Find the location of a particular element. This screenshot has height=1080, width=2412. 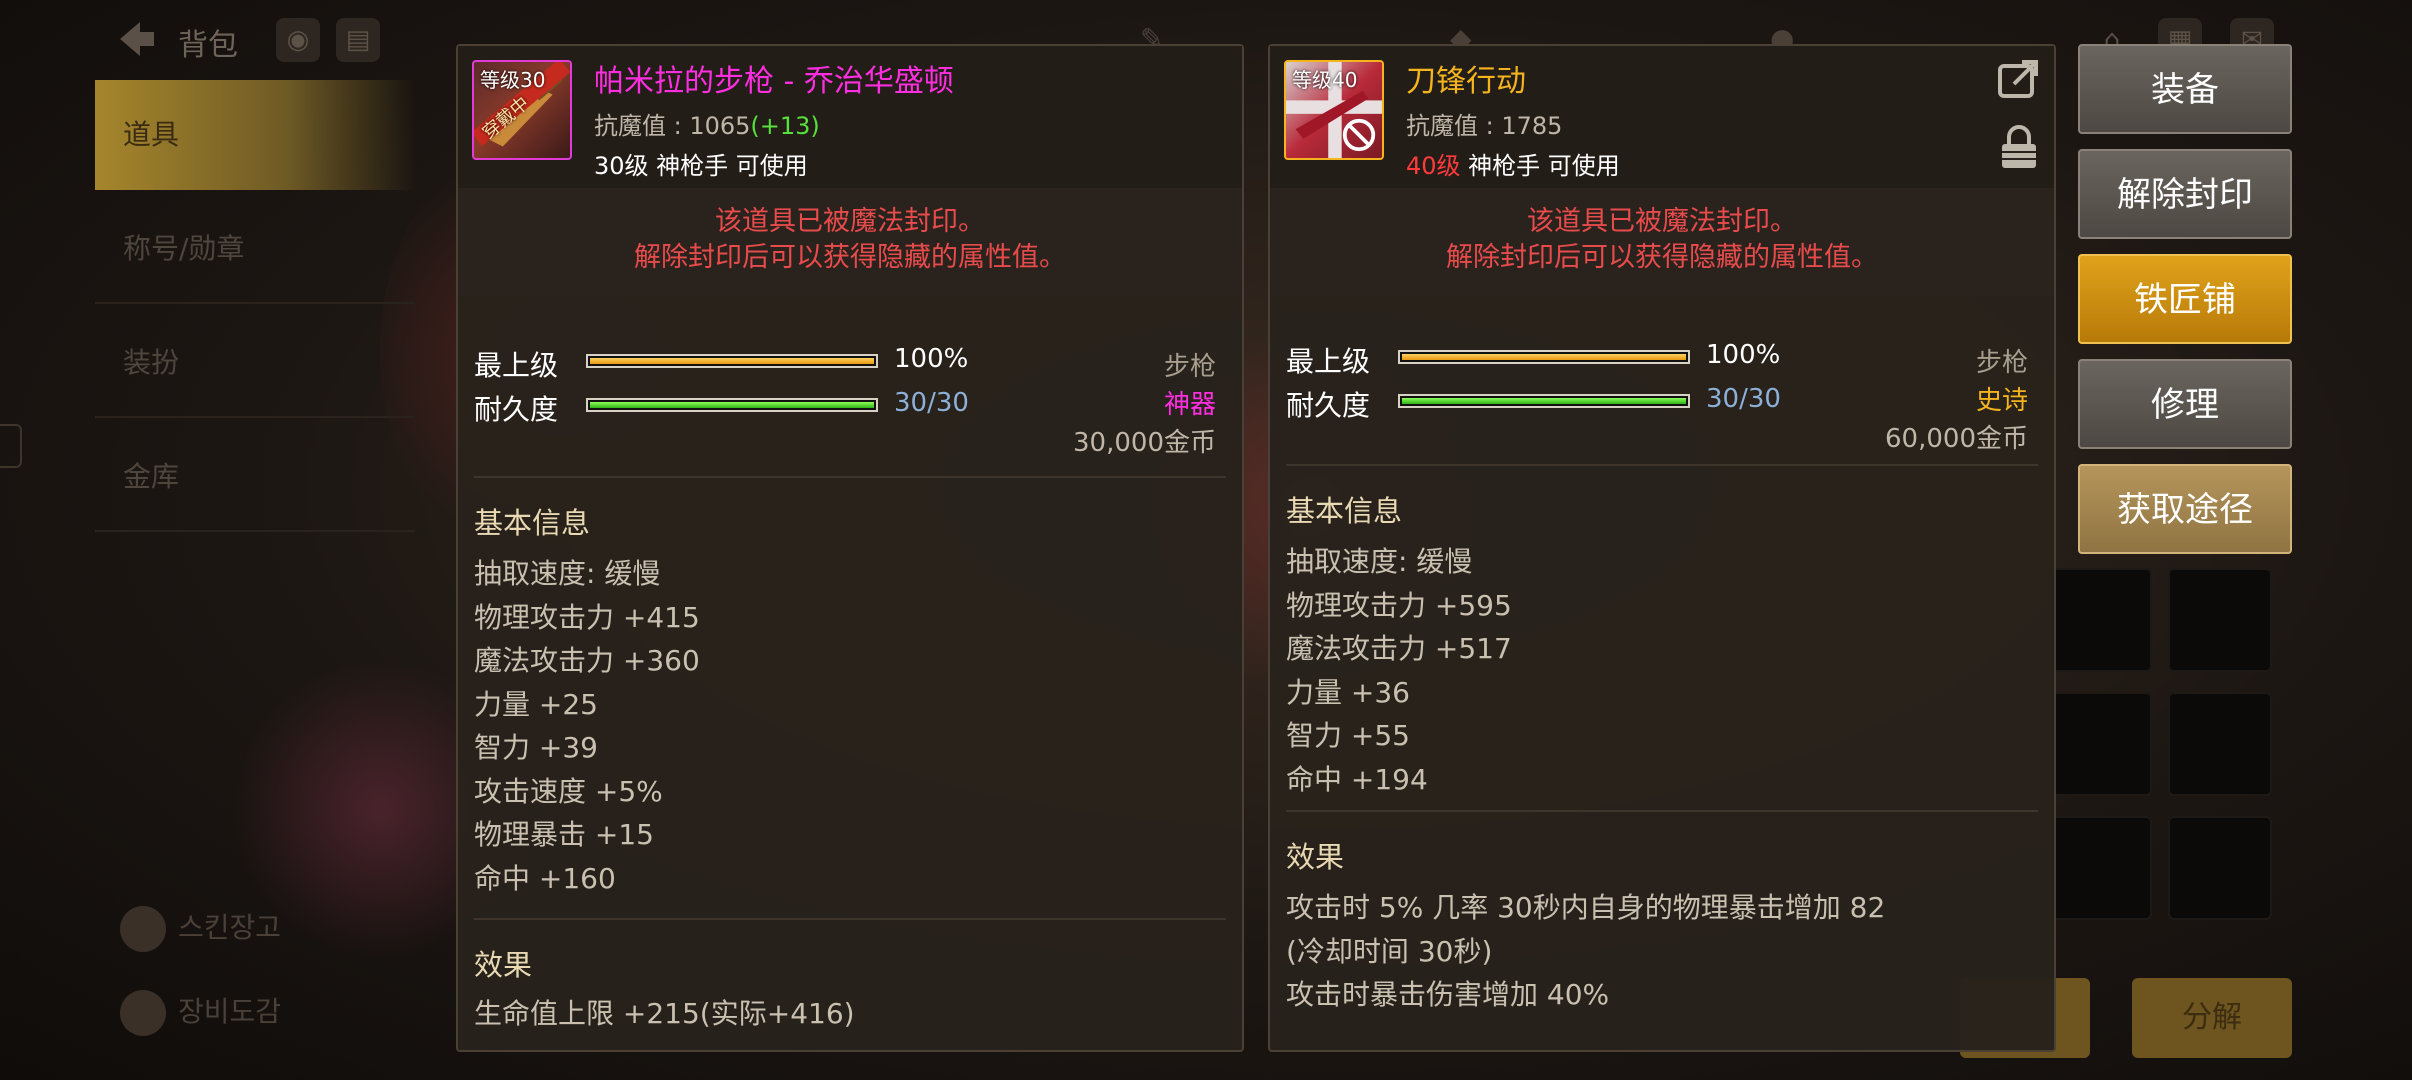

stat-line: 攻击速度 +5% is located at coordinates (568, 791).